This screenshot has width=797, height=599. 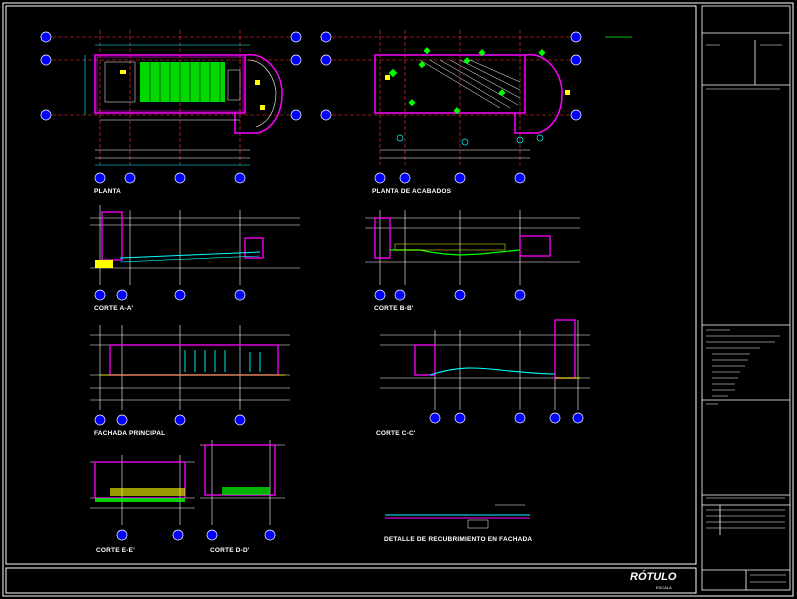 What do you see at coordinates (664, 587) in the screenshot?
I see `title-rotulo-sub: ESCALA` at bounding box center [664, 587].